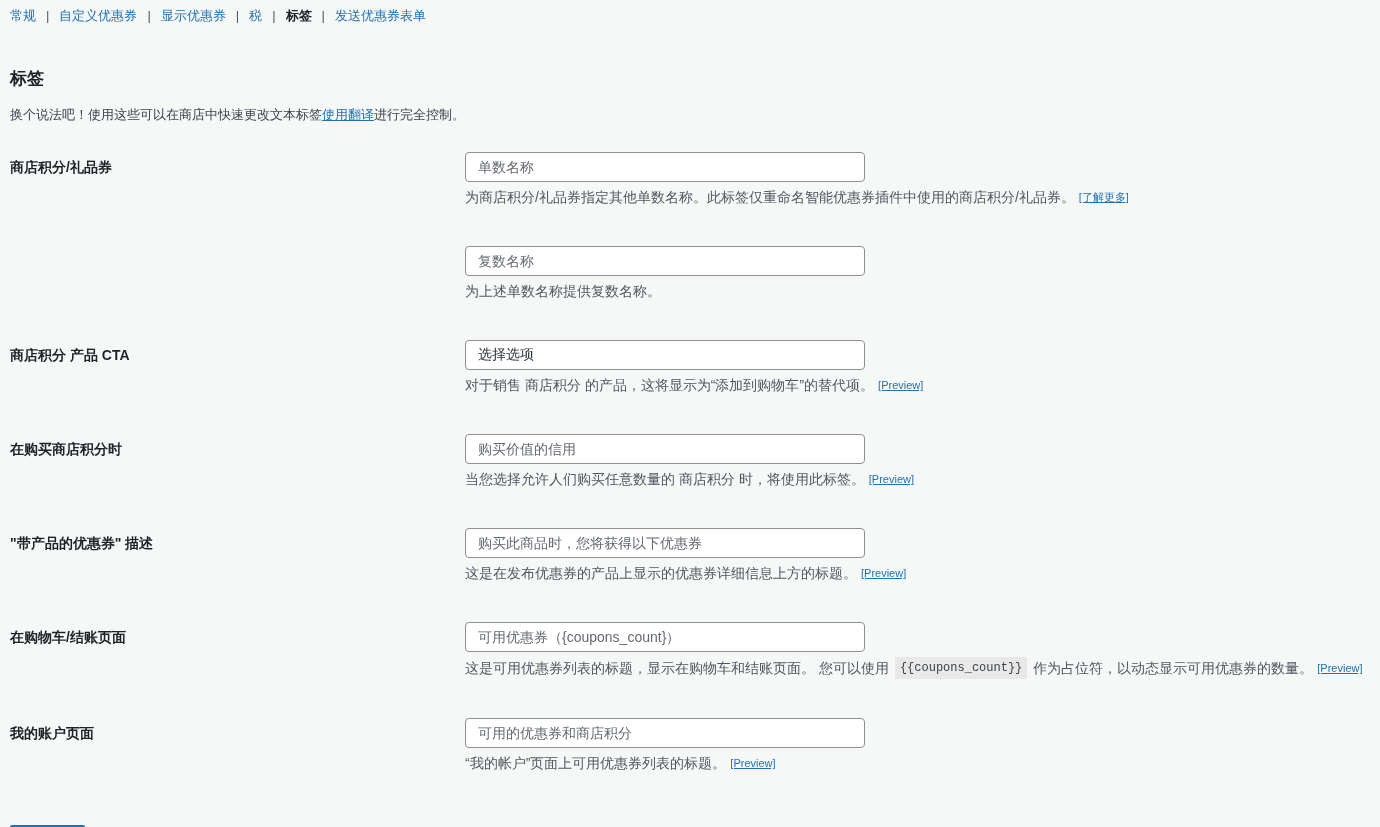  Describe the element at coordinates (68, 637) in the screenshot. I see `setting-label: 在购物车/结账页面` at that location.